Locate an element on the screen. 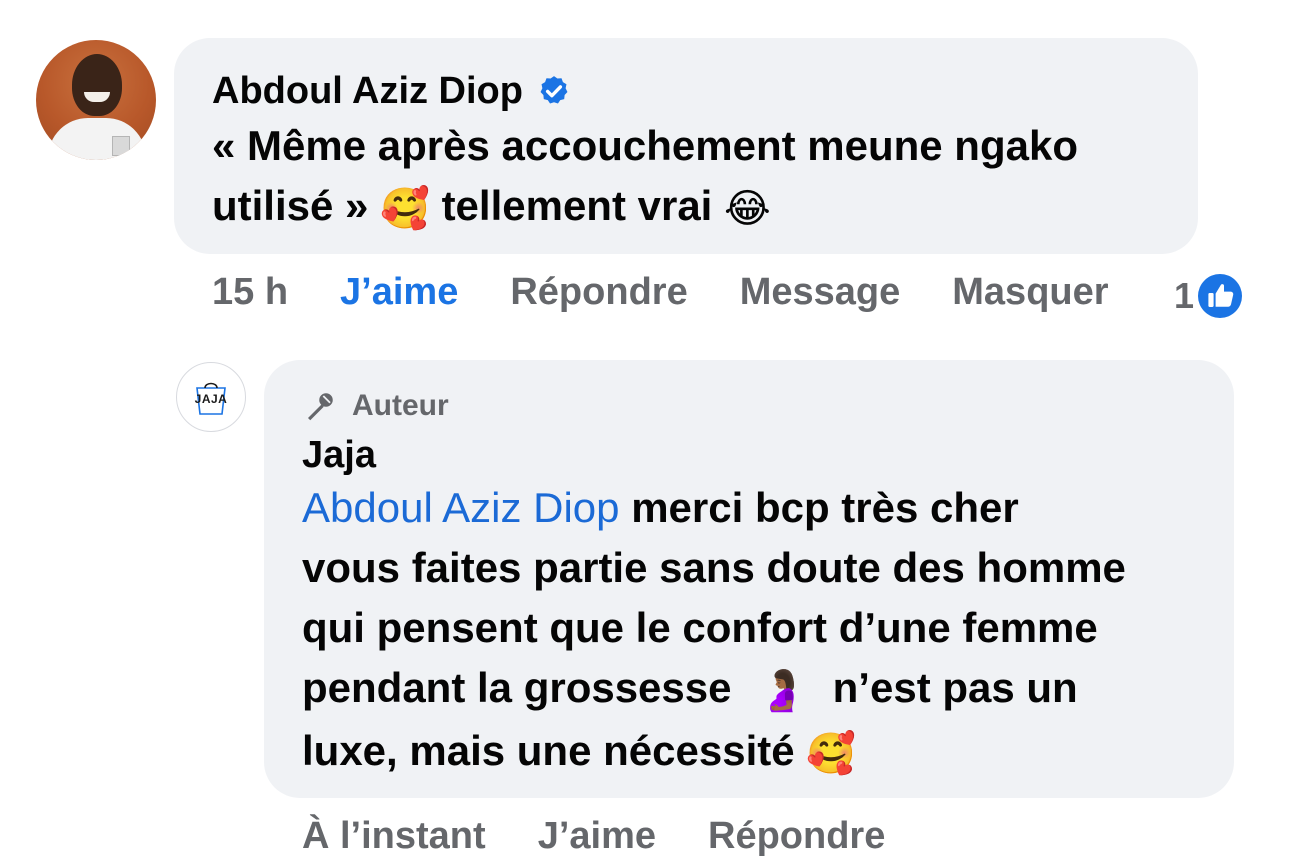  reply-line: vous faites partie sans doute des homme is located at coordinates (714, 567).